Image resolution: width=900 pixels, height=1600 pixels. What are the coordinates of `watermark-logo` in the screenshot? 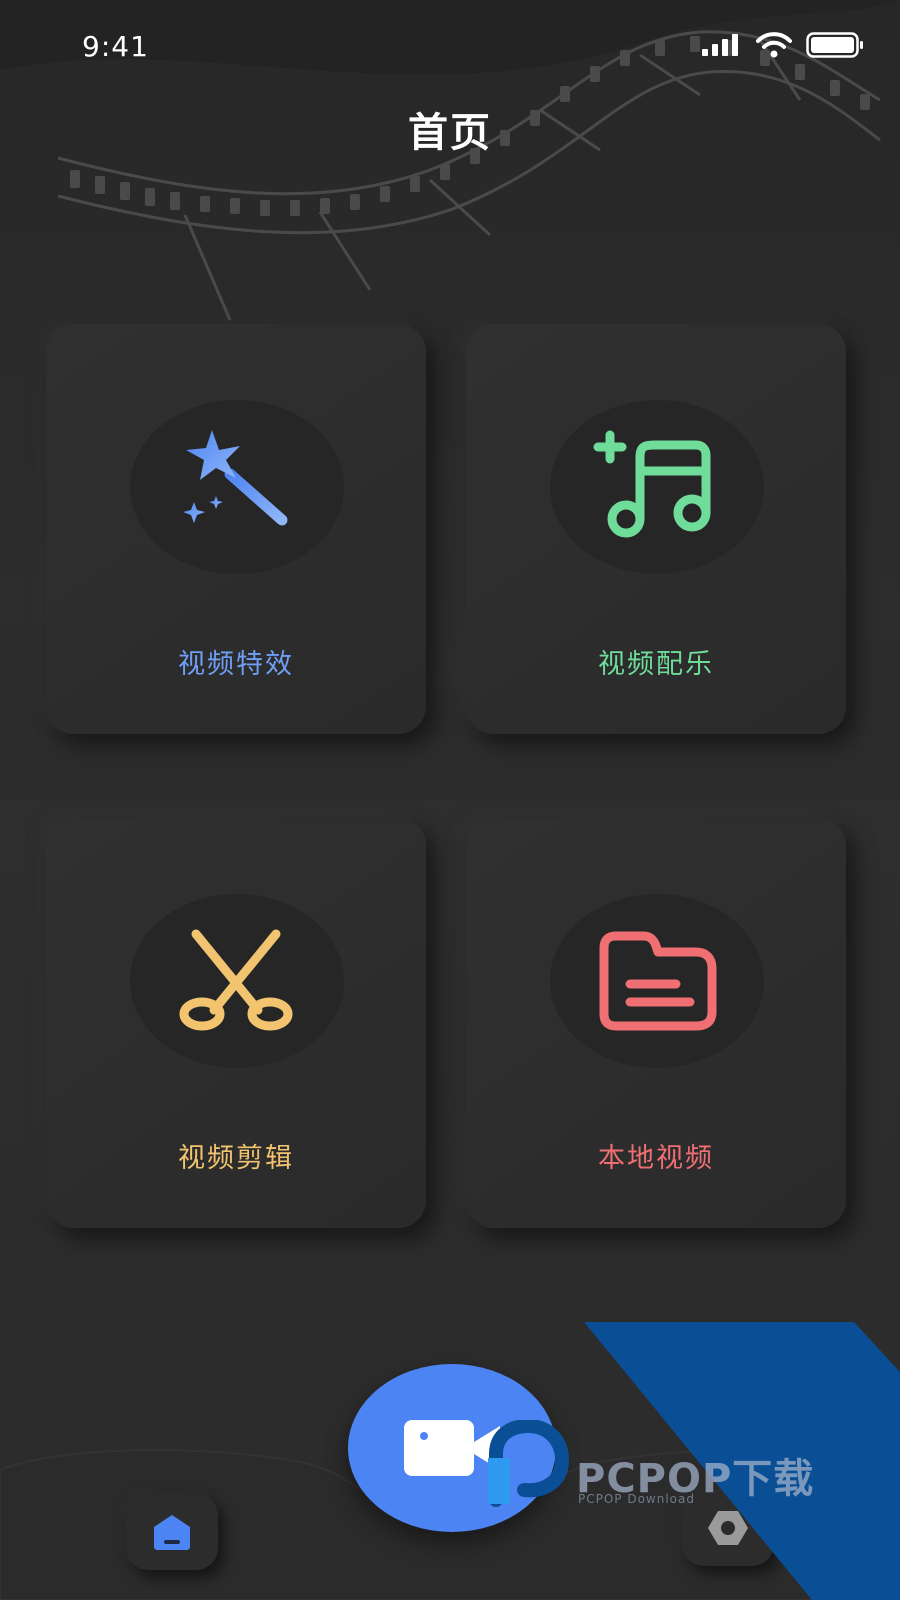 It's located at (529, 1463).